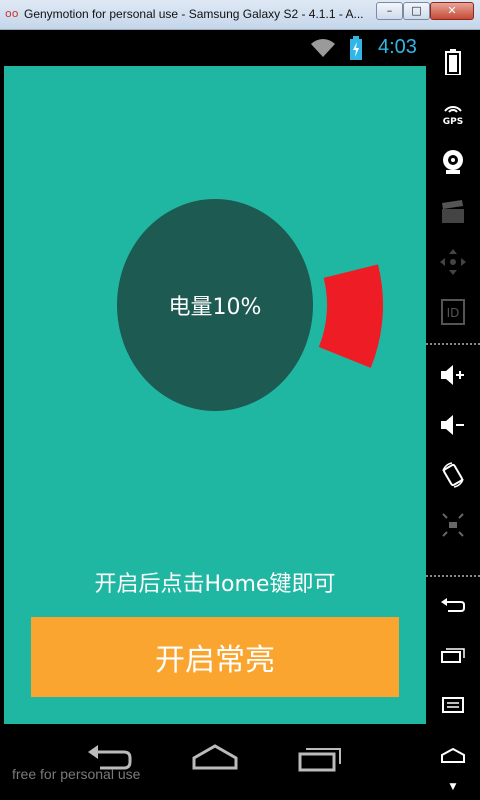 The height and width of the screenshot is (800, 480). What do you see at coordinates (12, 13) in the screenshot?
I see `genymotion-logo-icon: oo` at bounding box center [12, 13].